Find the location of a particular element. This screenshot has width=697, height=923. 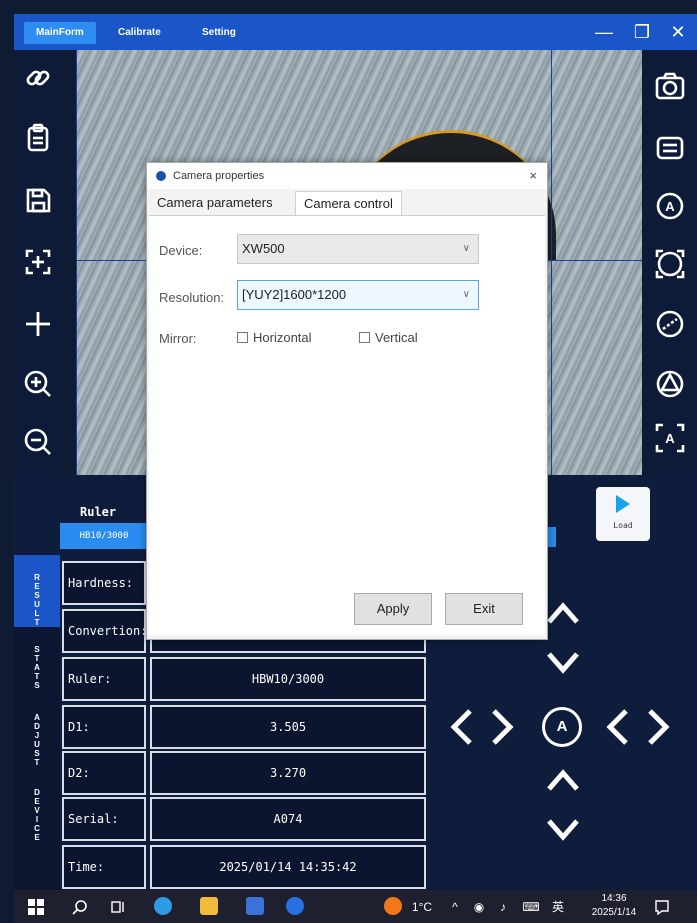

row-label: Ruler: is located at coordinates (104, 679).